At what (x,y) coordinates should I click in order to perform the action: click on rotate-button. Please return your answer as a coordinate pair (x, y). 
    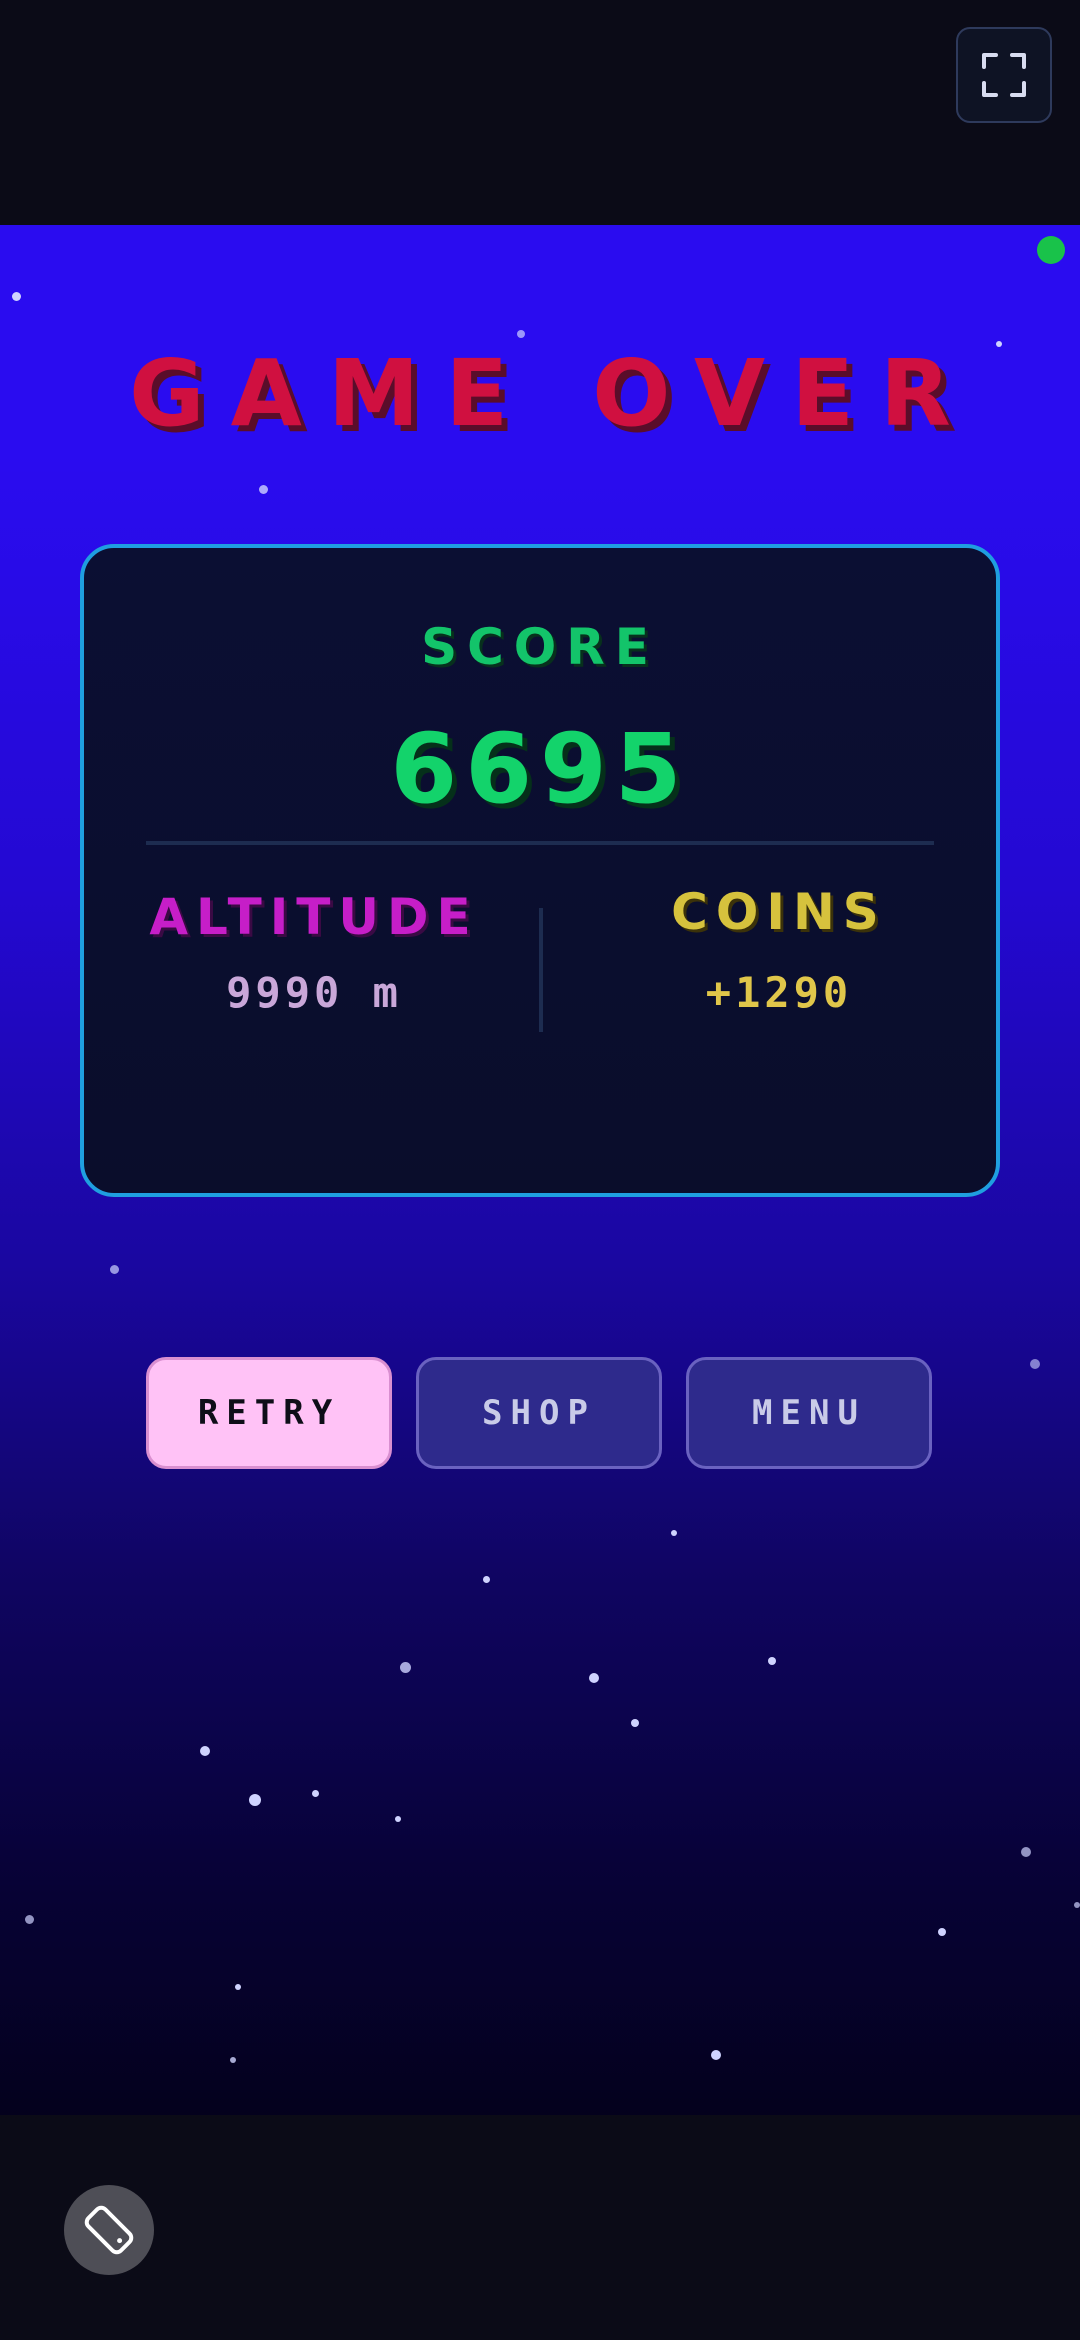
    Looking at the image, I should click on (109, 2230).